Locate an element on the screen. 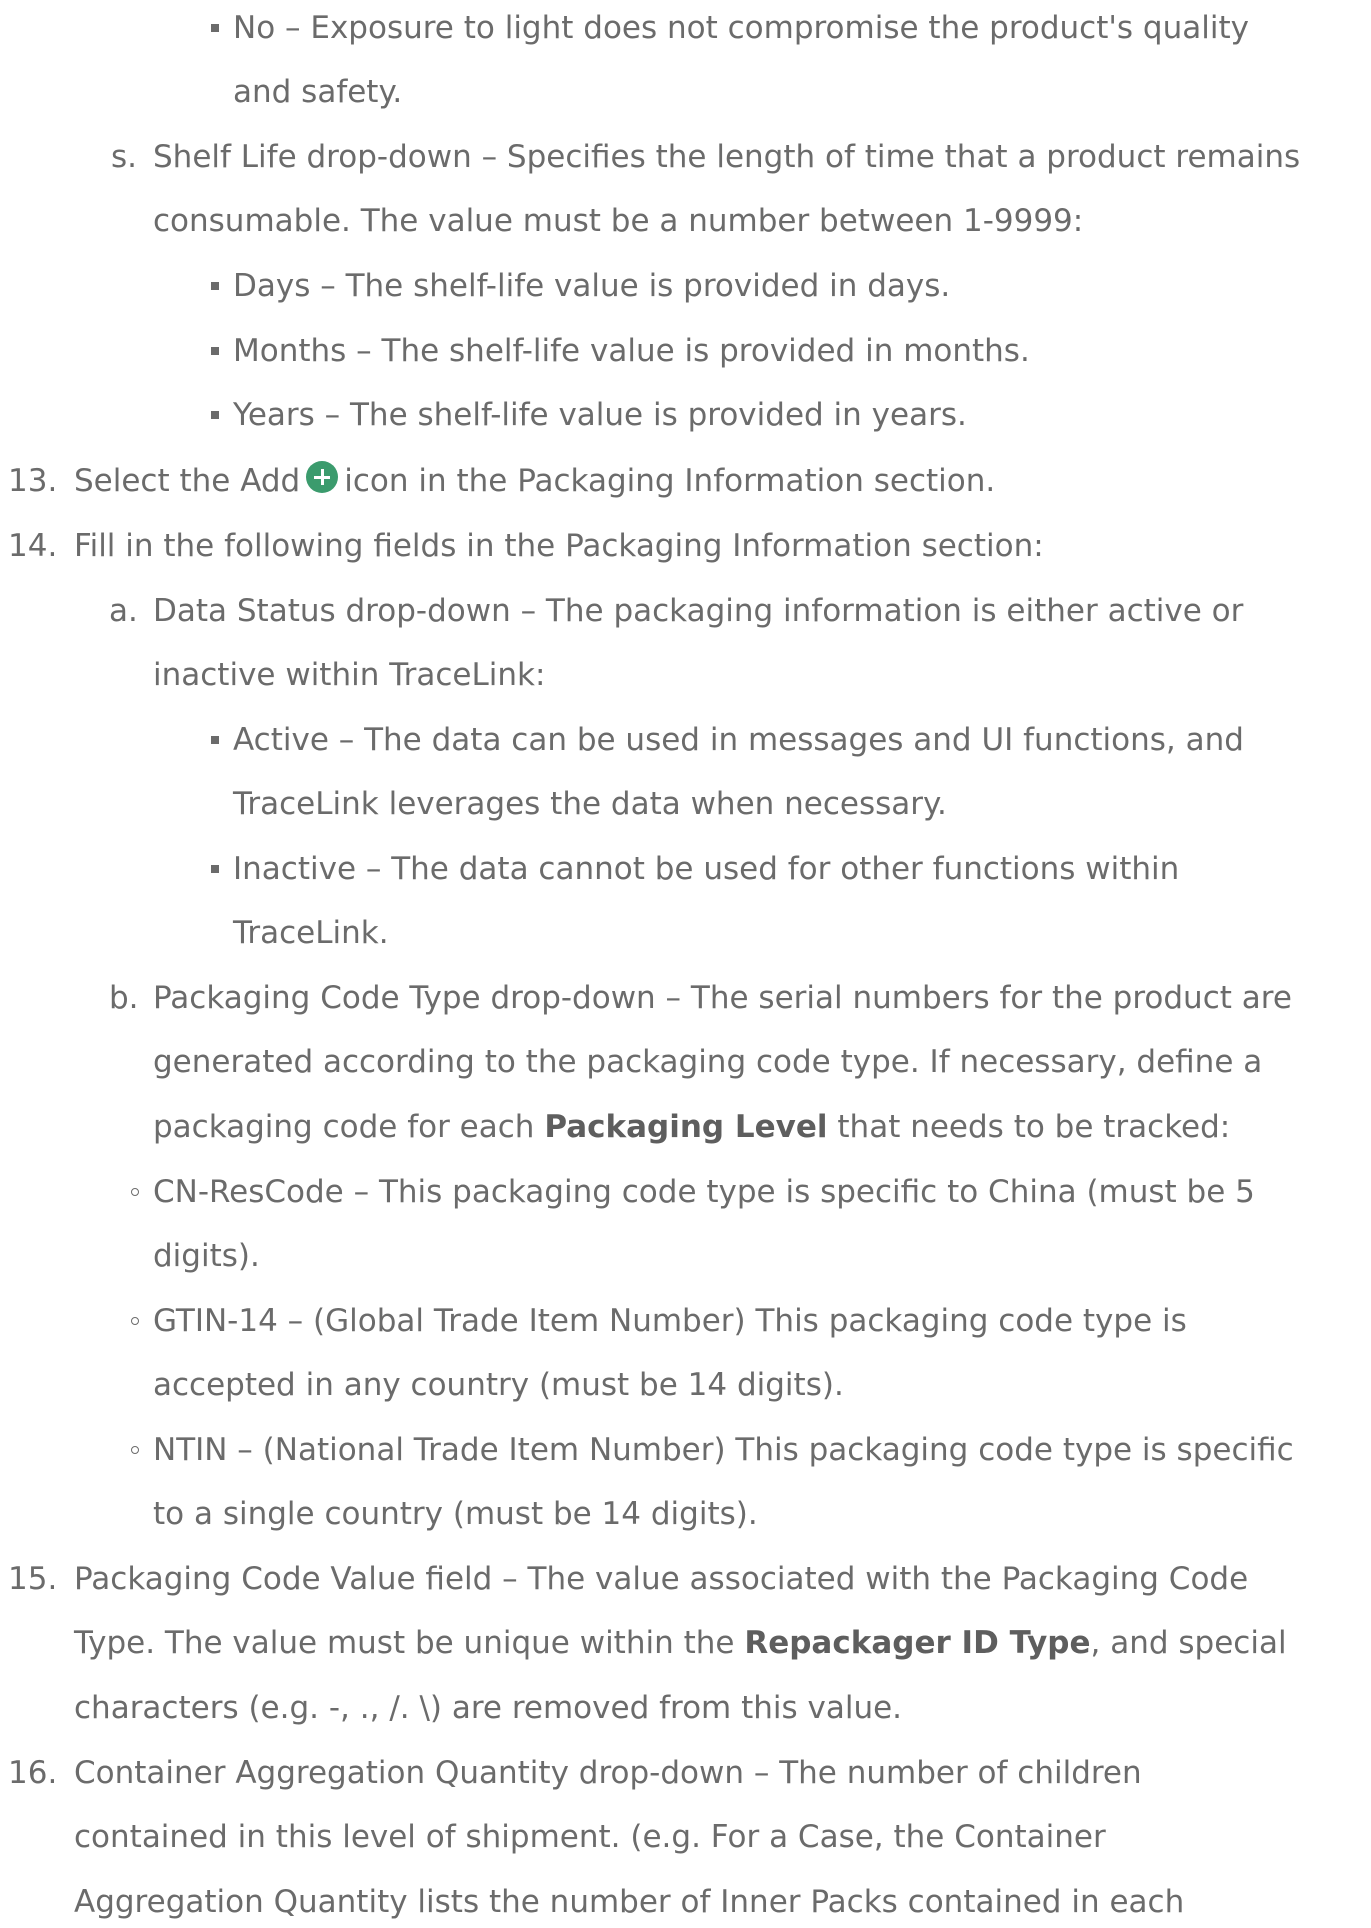  bold-term: Packaging Level is located at coordinates (686, 1127).